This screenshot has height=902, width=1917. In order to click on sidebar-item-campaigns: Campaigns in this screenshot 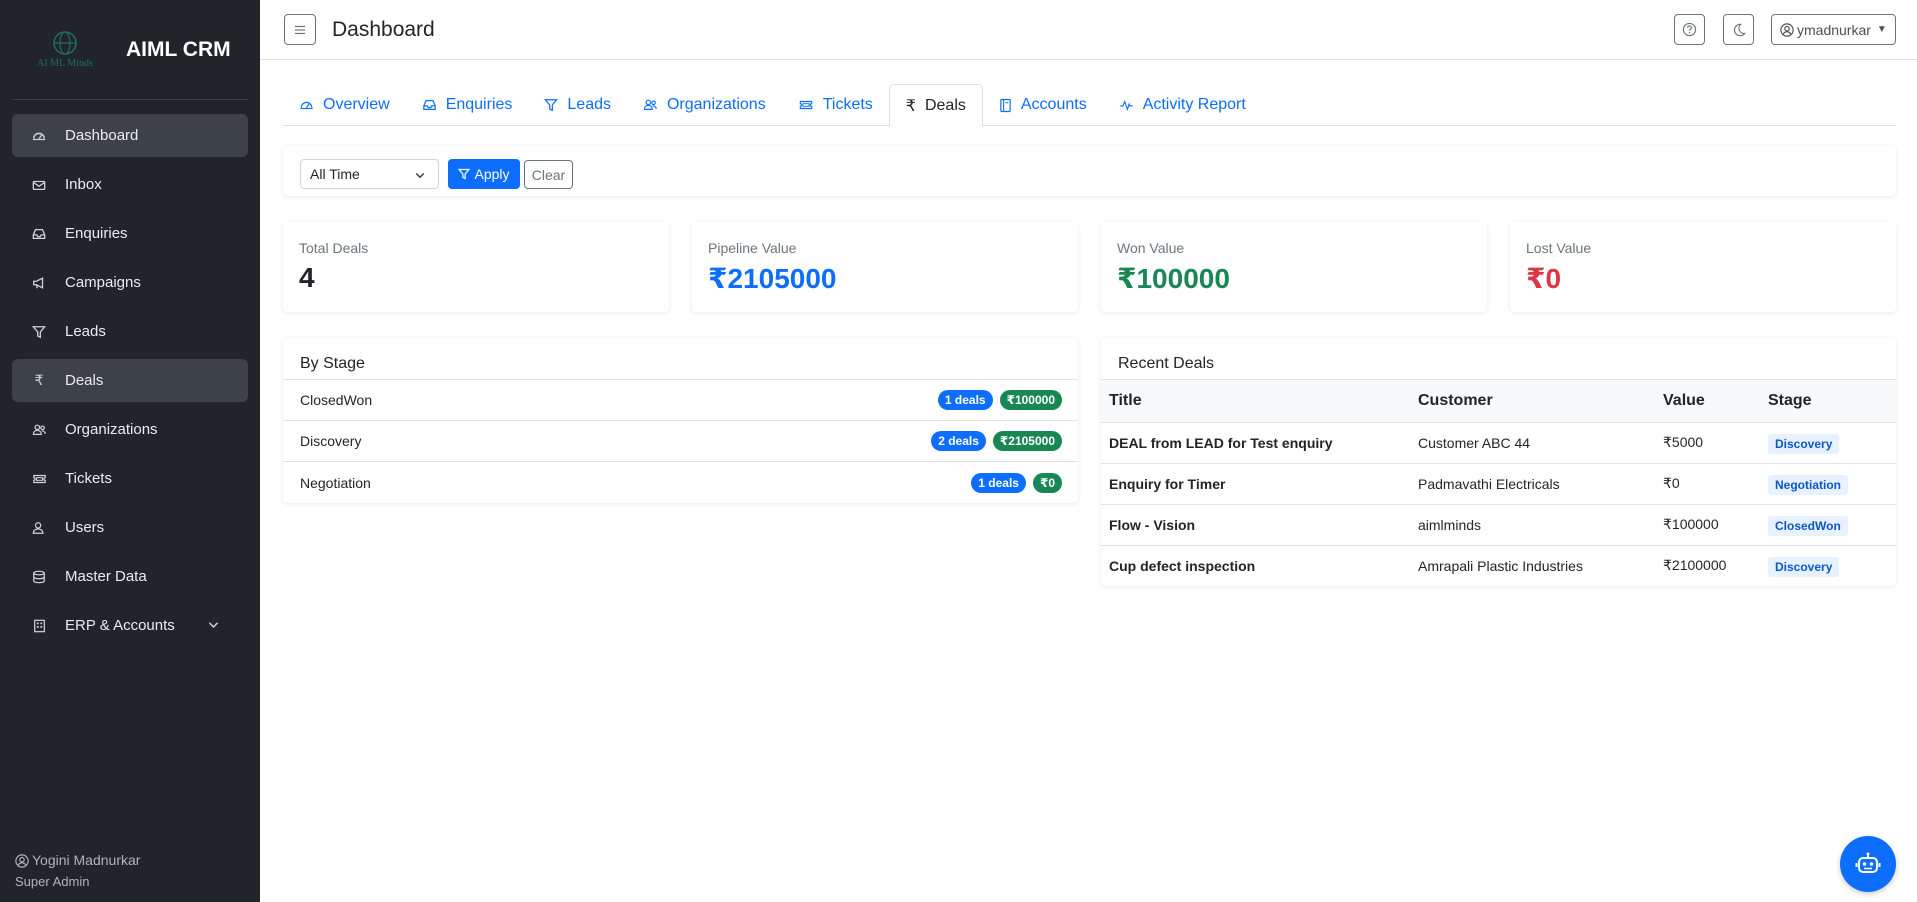, I will do `click(130, 282)`.